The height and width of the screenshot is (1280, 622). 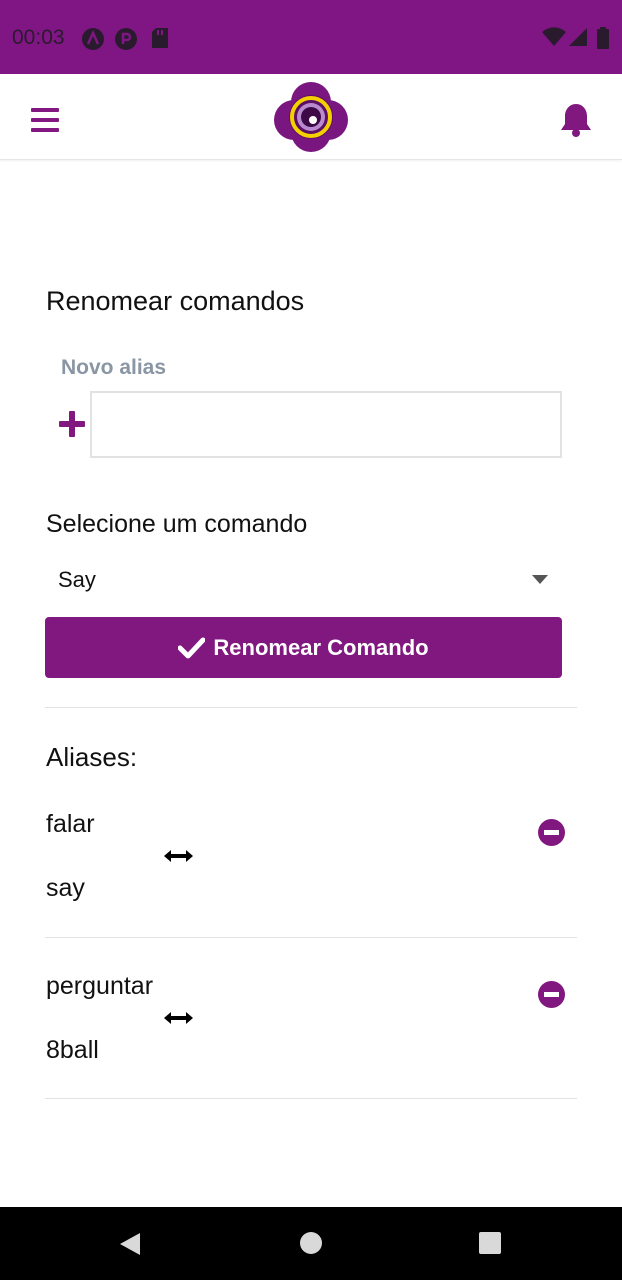 What do you see at coordinates (603, 38) in the screenshot?
I see `battery-icon` at bounding box center [603, 38].